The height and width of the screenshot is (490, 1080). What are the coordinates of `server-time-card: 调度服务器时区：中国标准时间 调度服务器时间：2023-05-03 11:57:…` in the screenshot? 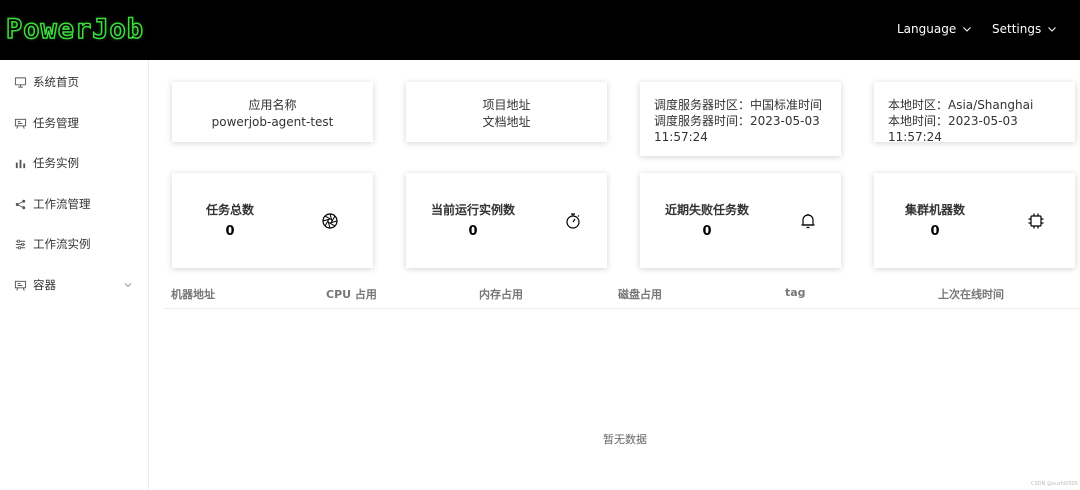 It's located at (740, 119).